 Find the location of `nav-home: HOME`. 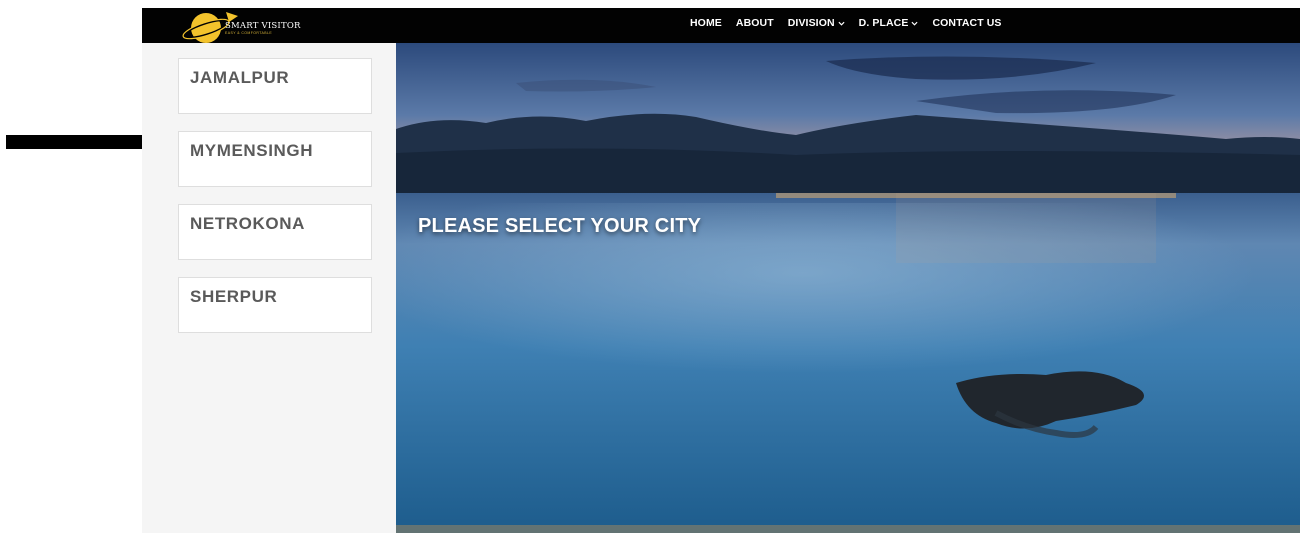

nav-home: HOME is located at coordinates (706, 23).